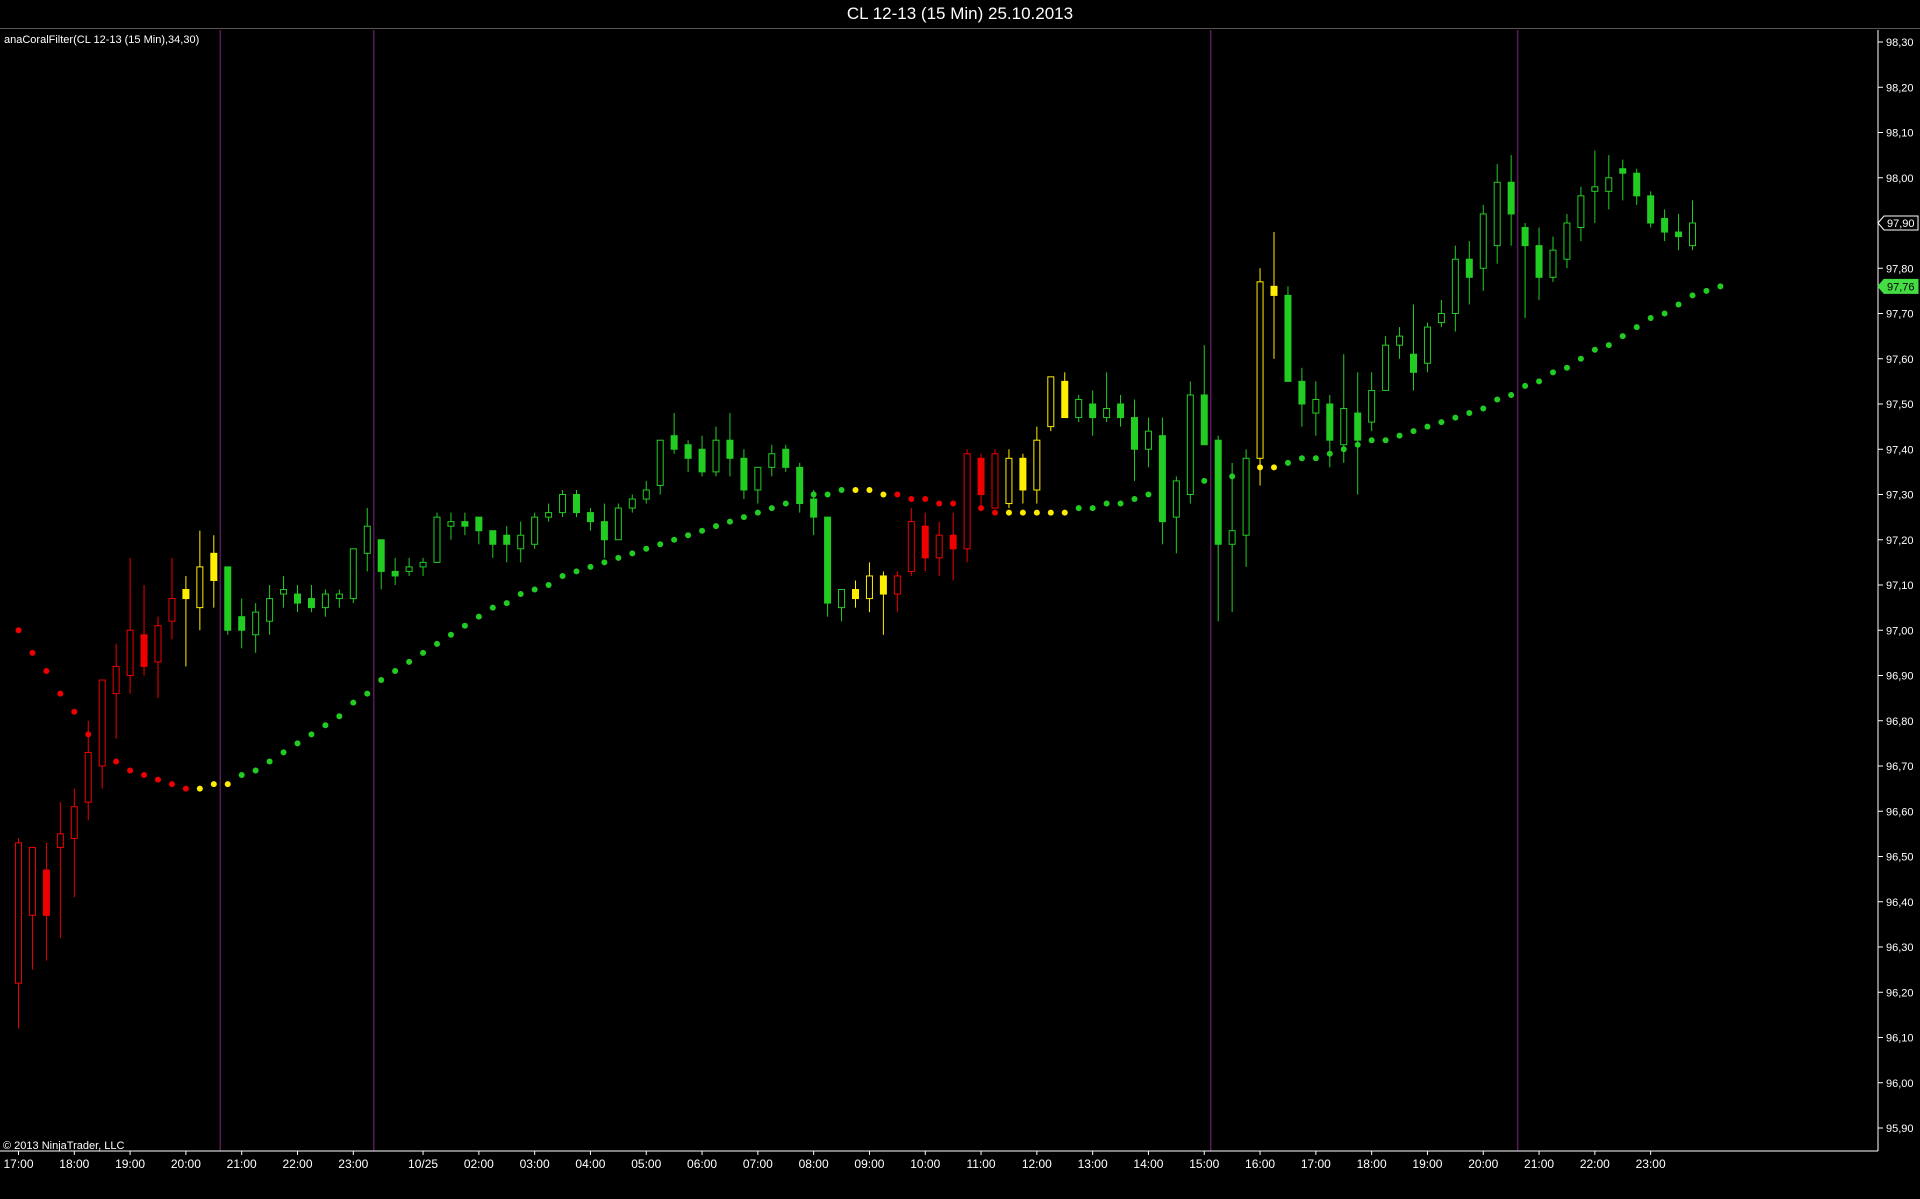 The width and height of the screenshot is (1920, 1199). I want to click on x-tick-label: 06:00, so click(702, 1164).